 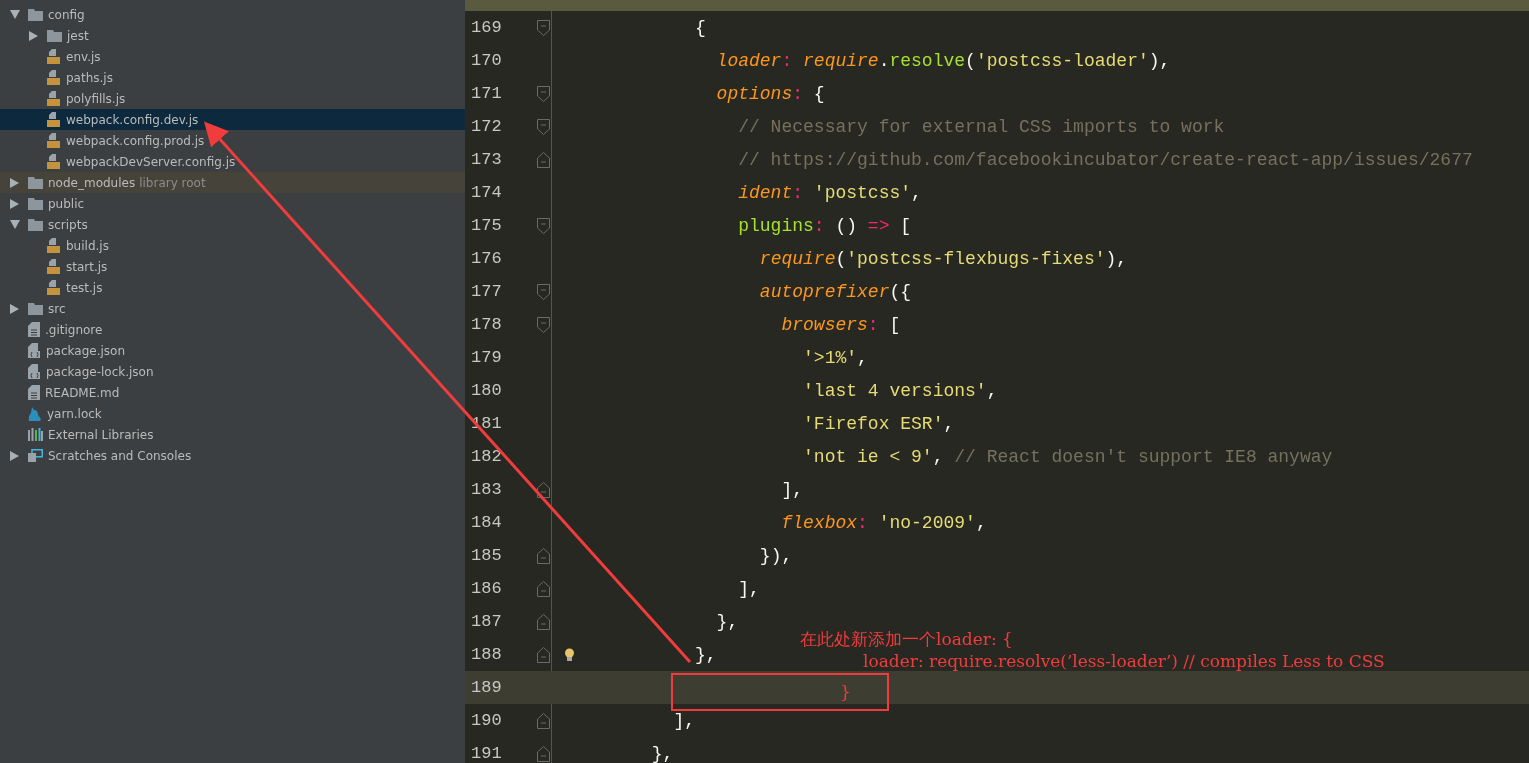 I want to click on tree-row: start.js, so click(x=232, y=266).